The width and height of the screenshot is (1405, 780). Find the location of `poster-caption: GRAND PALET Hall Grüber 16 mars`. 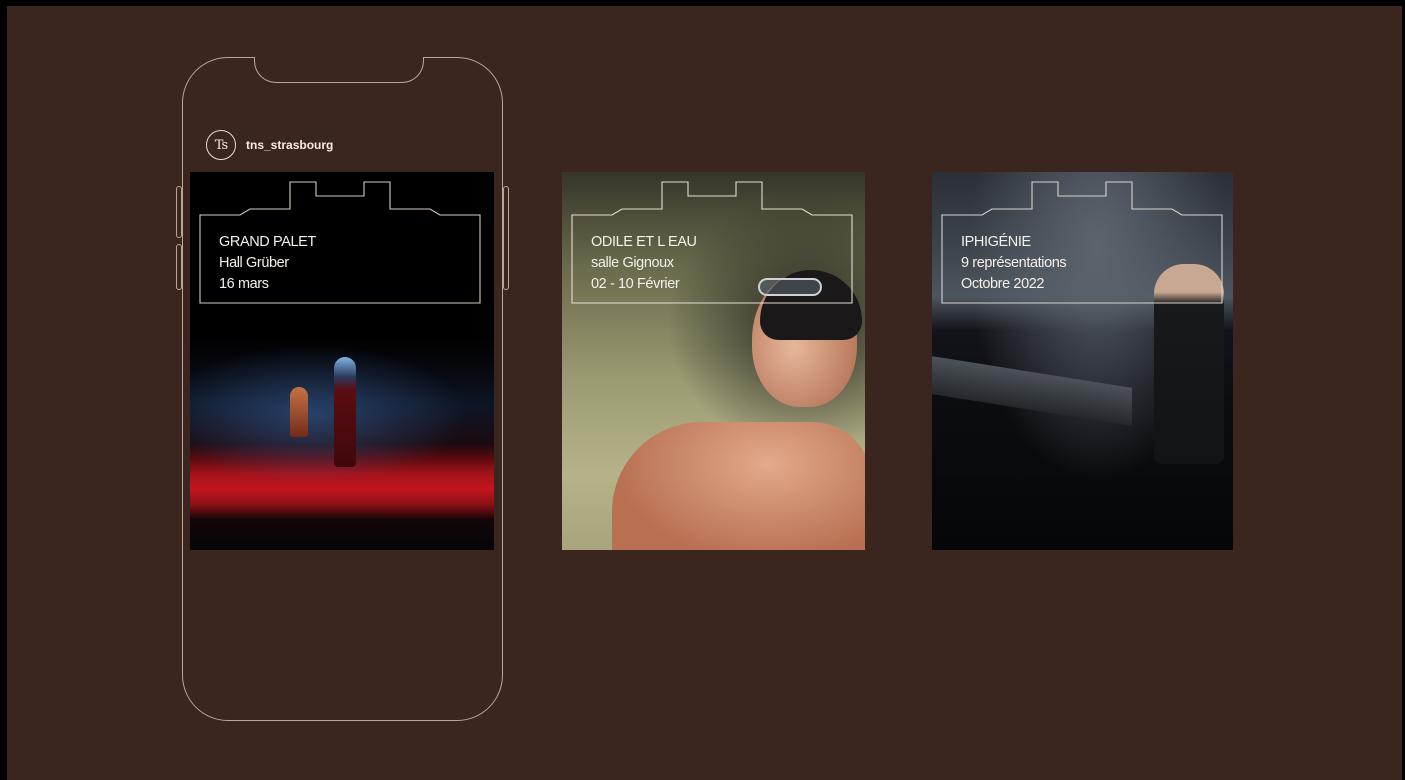

poster-caption: GRAND PALET Hall Grüber 16 mars is located at coordinates (267, 263).